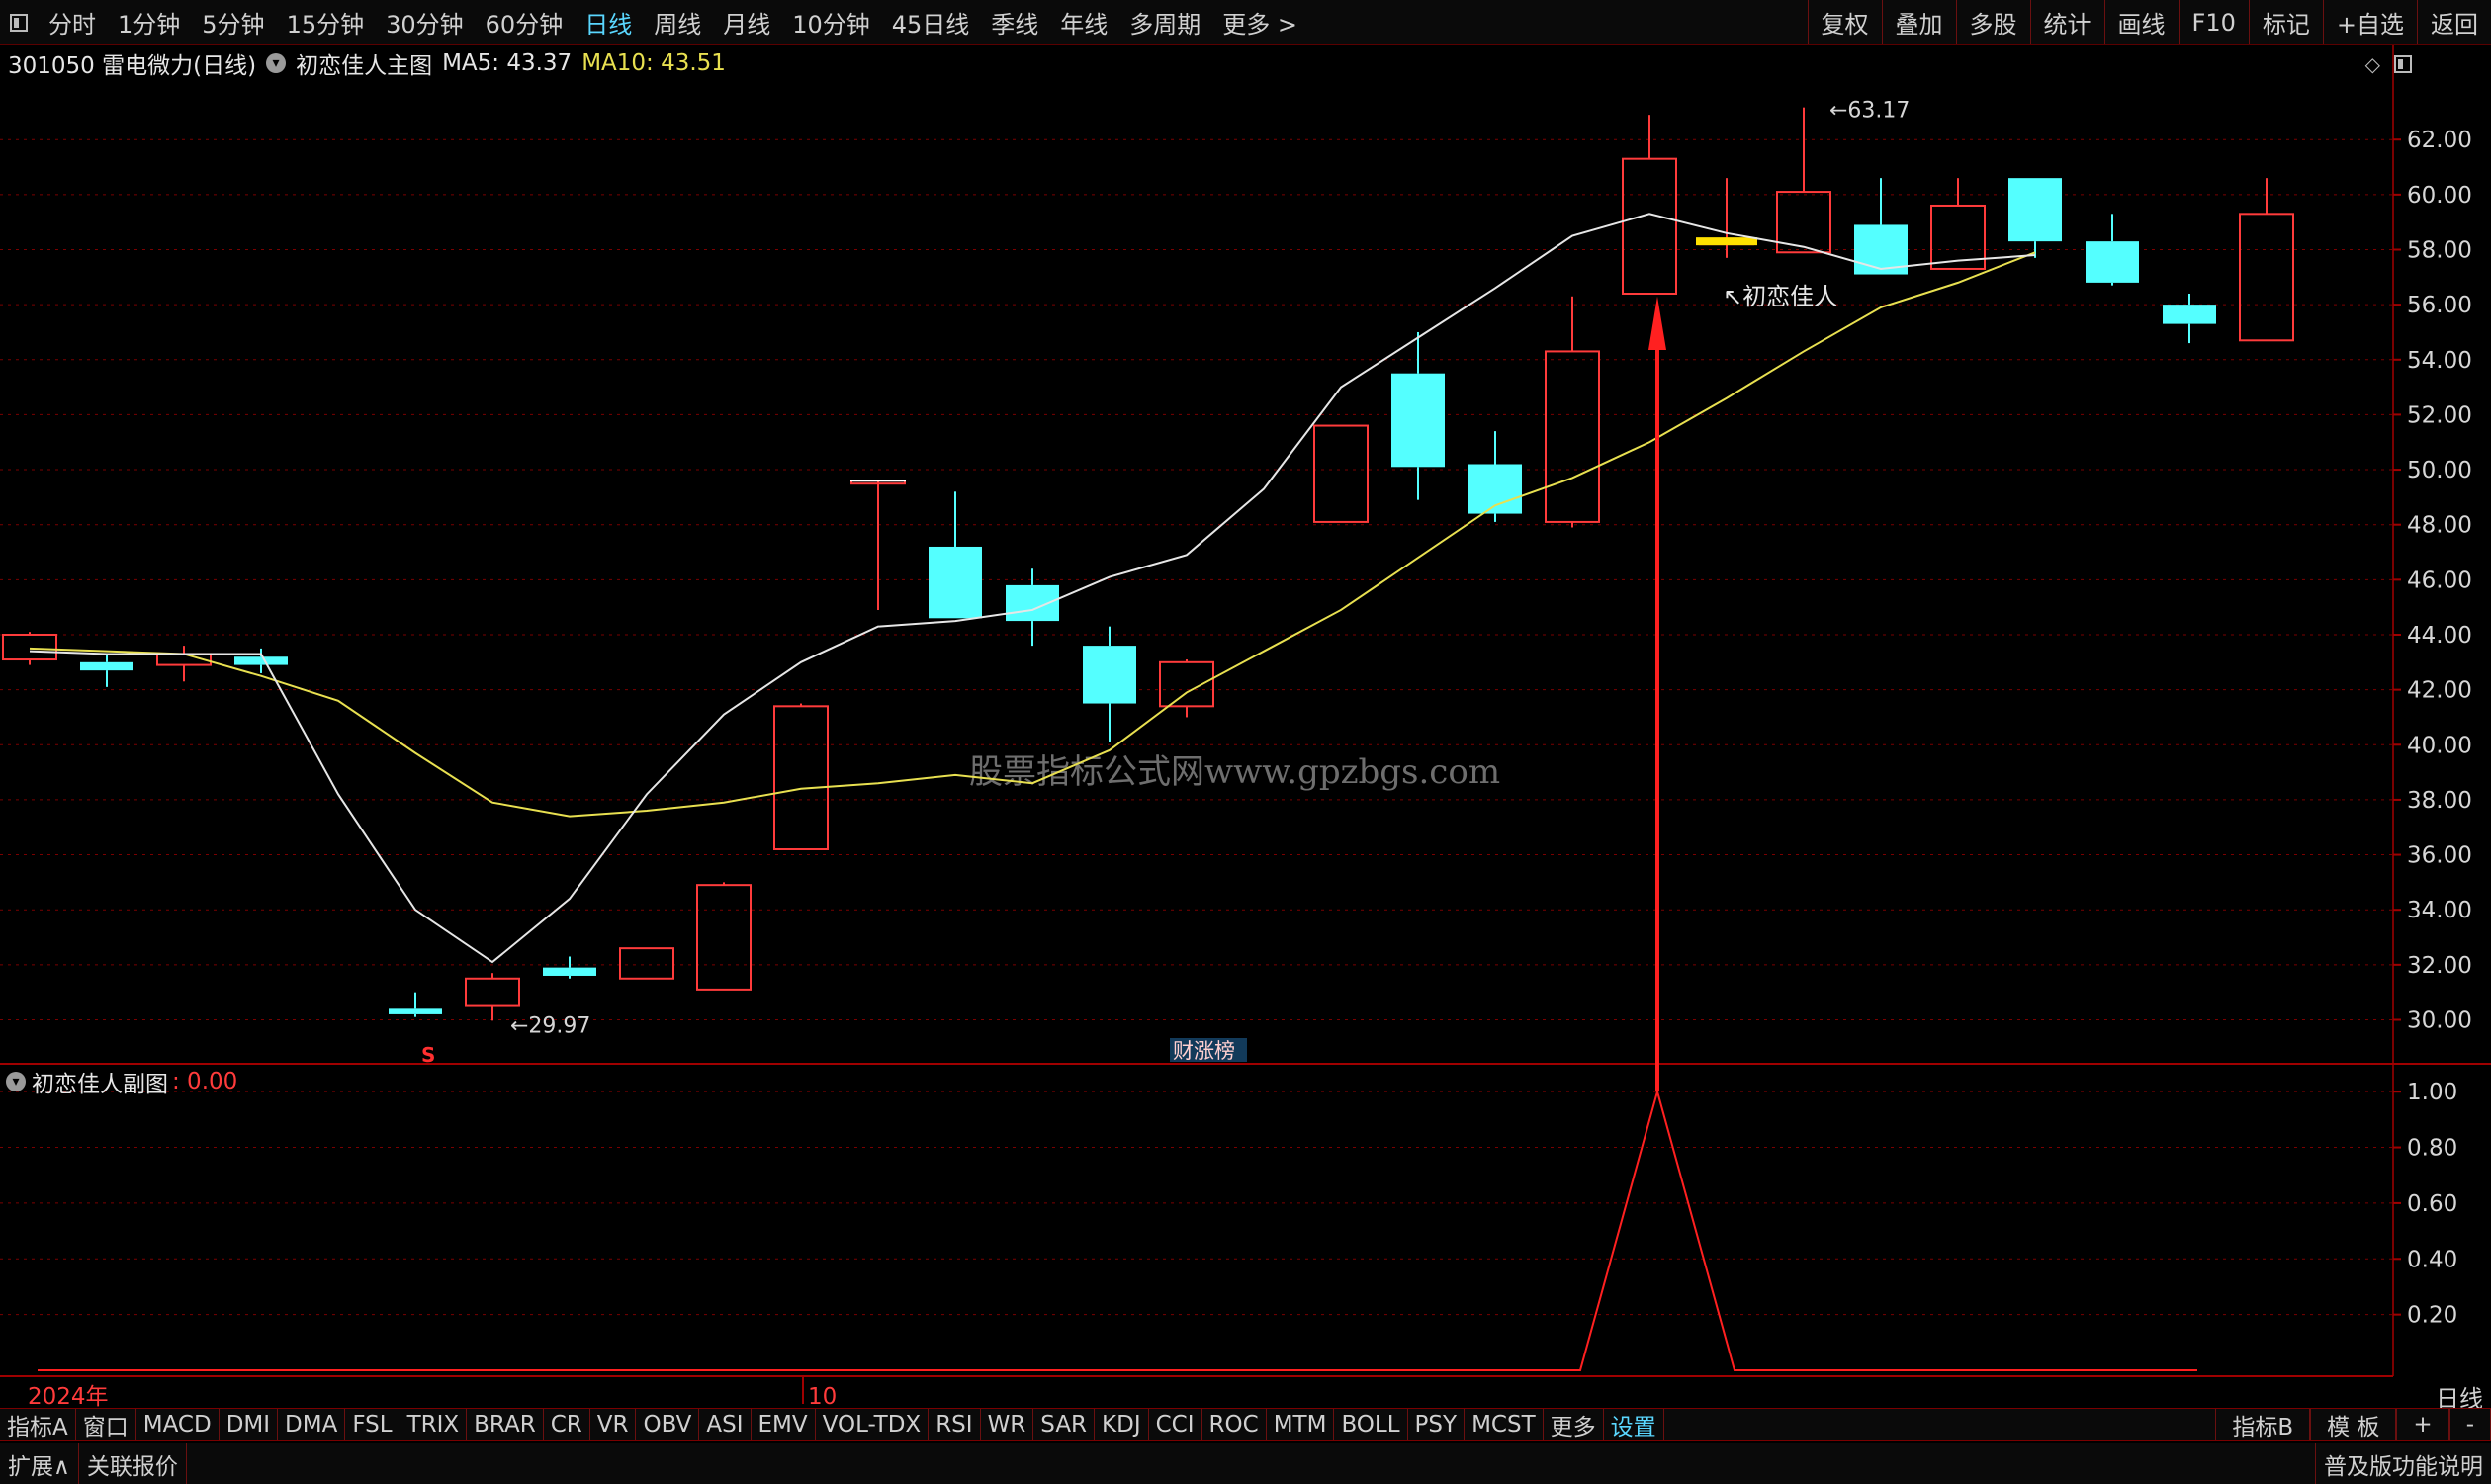 The width and height of the screenshot is (2491, 1484). Describe the element at coordinates (2285, 22) in the screenshot. I see `toolbar-button: 标记` at that location.